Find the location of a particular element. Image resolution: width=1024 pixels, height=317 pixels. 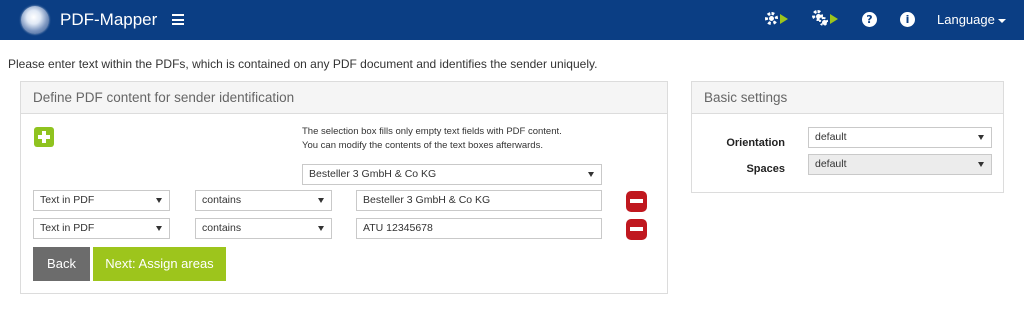

value-input: ATU 12345678 is located at coordinates (479, 228).